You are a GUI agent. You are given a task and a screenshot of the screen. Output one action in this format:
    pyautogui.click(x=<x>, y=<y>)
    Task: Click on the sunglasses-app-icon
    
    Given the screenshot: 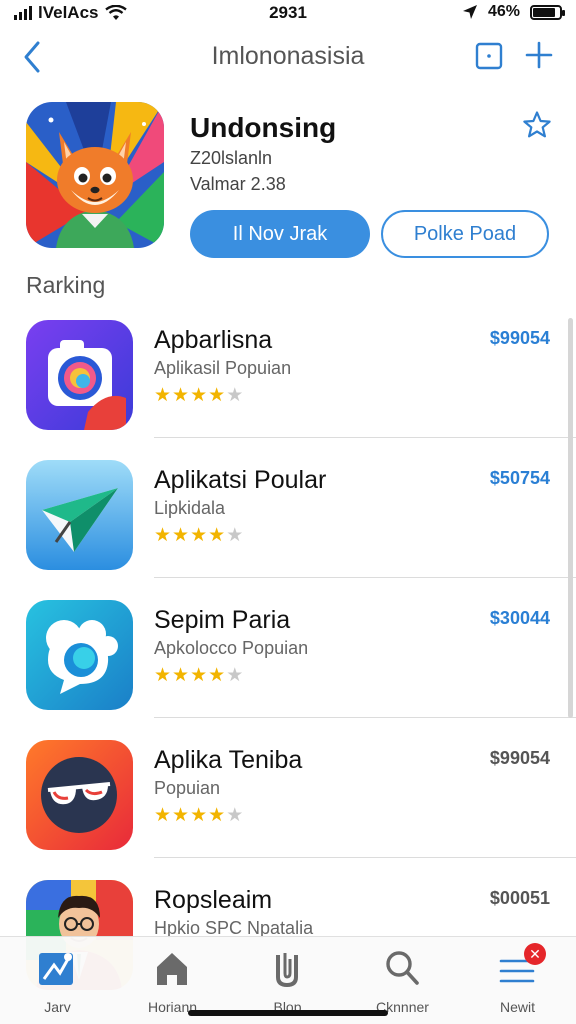 What is the action you would take?
    pyautogui.click(x=79, y=795)
    